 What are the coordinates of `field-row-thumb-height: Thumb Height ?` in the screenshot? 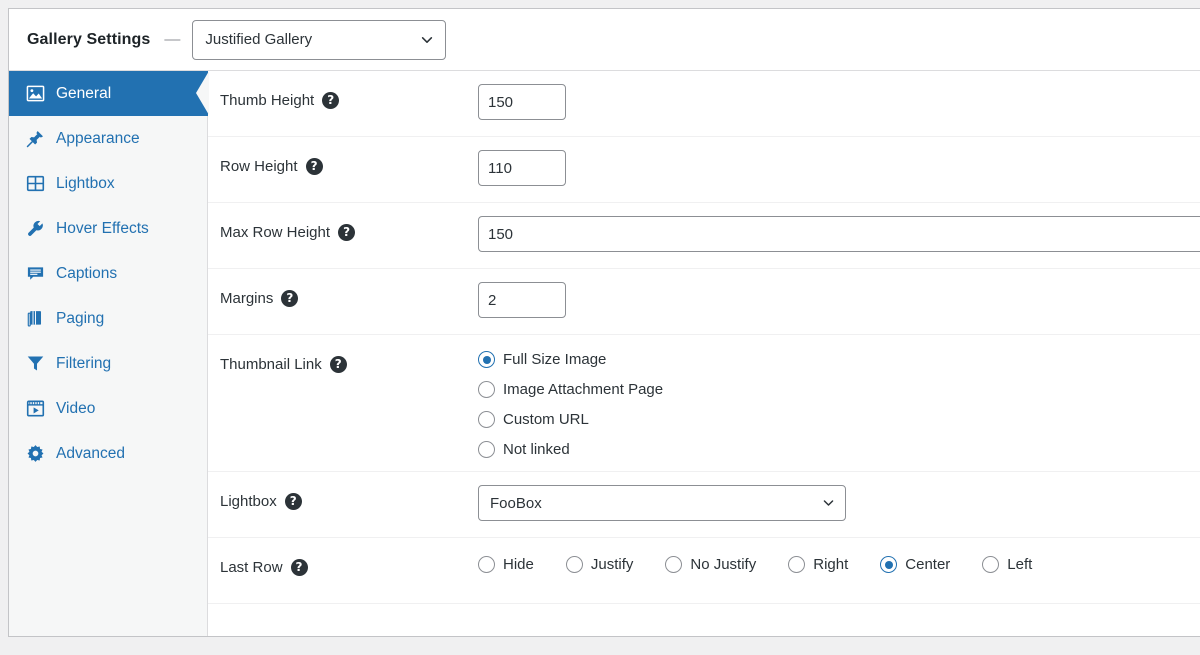 It's located at (704, 104).